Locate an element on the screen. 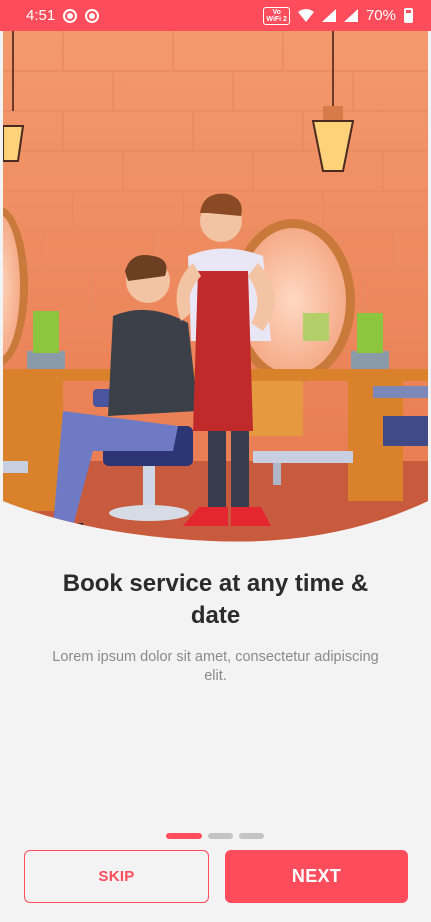 The height and width of the screenshot is (922, 431). volte-wifi-icon: Vo WiFi 2 is located at coordinates (276, 15).